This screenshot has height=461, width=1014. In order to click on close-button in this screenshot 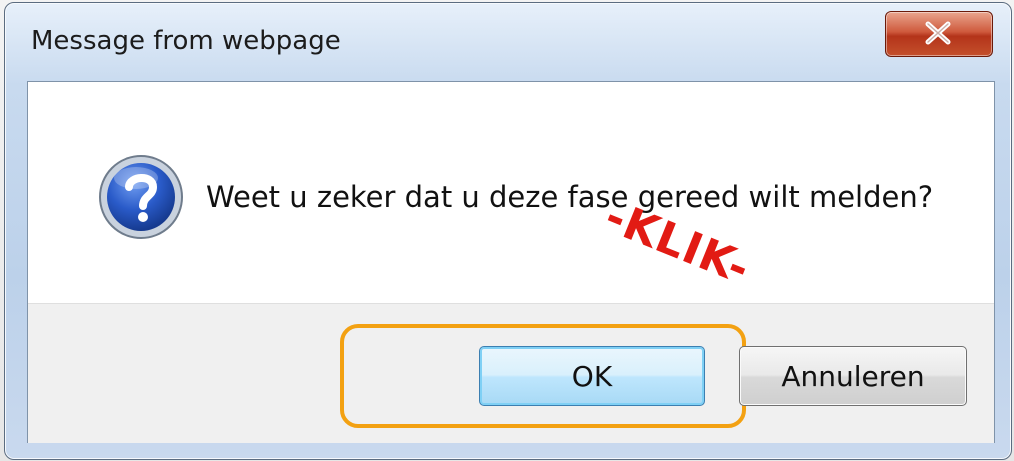, I will do `click(939, 34)`.